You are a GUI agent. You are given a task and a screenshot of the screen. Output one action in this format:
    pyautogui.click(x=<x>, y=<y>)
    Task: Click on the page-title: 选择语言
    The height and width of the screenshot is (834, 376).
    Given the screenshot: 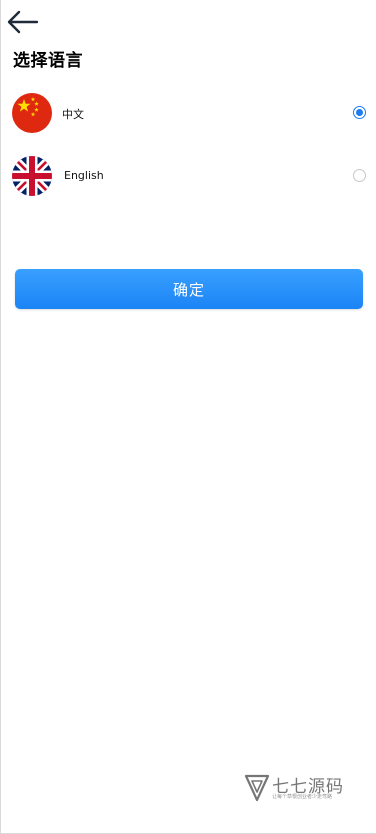 What is the action you would take?
    pyautogui.click(x=48, y=61)
    